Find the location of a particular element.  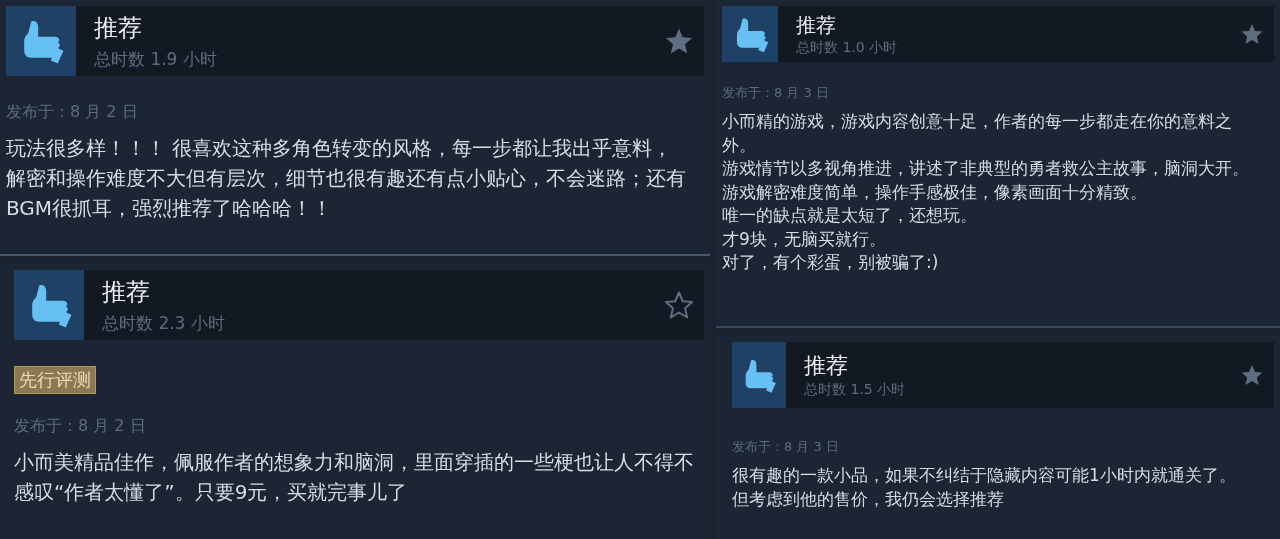

review-text: 对了，有个彩蛋，别被骗了:) is located at coordinates (831, 262).